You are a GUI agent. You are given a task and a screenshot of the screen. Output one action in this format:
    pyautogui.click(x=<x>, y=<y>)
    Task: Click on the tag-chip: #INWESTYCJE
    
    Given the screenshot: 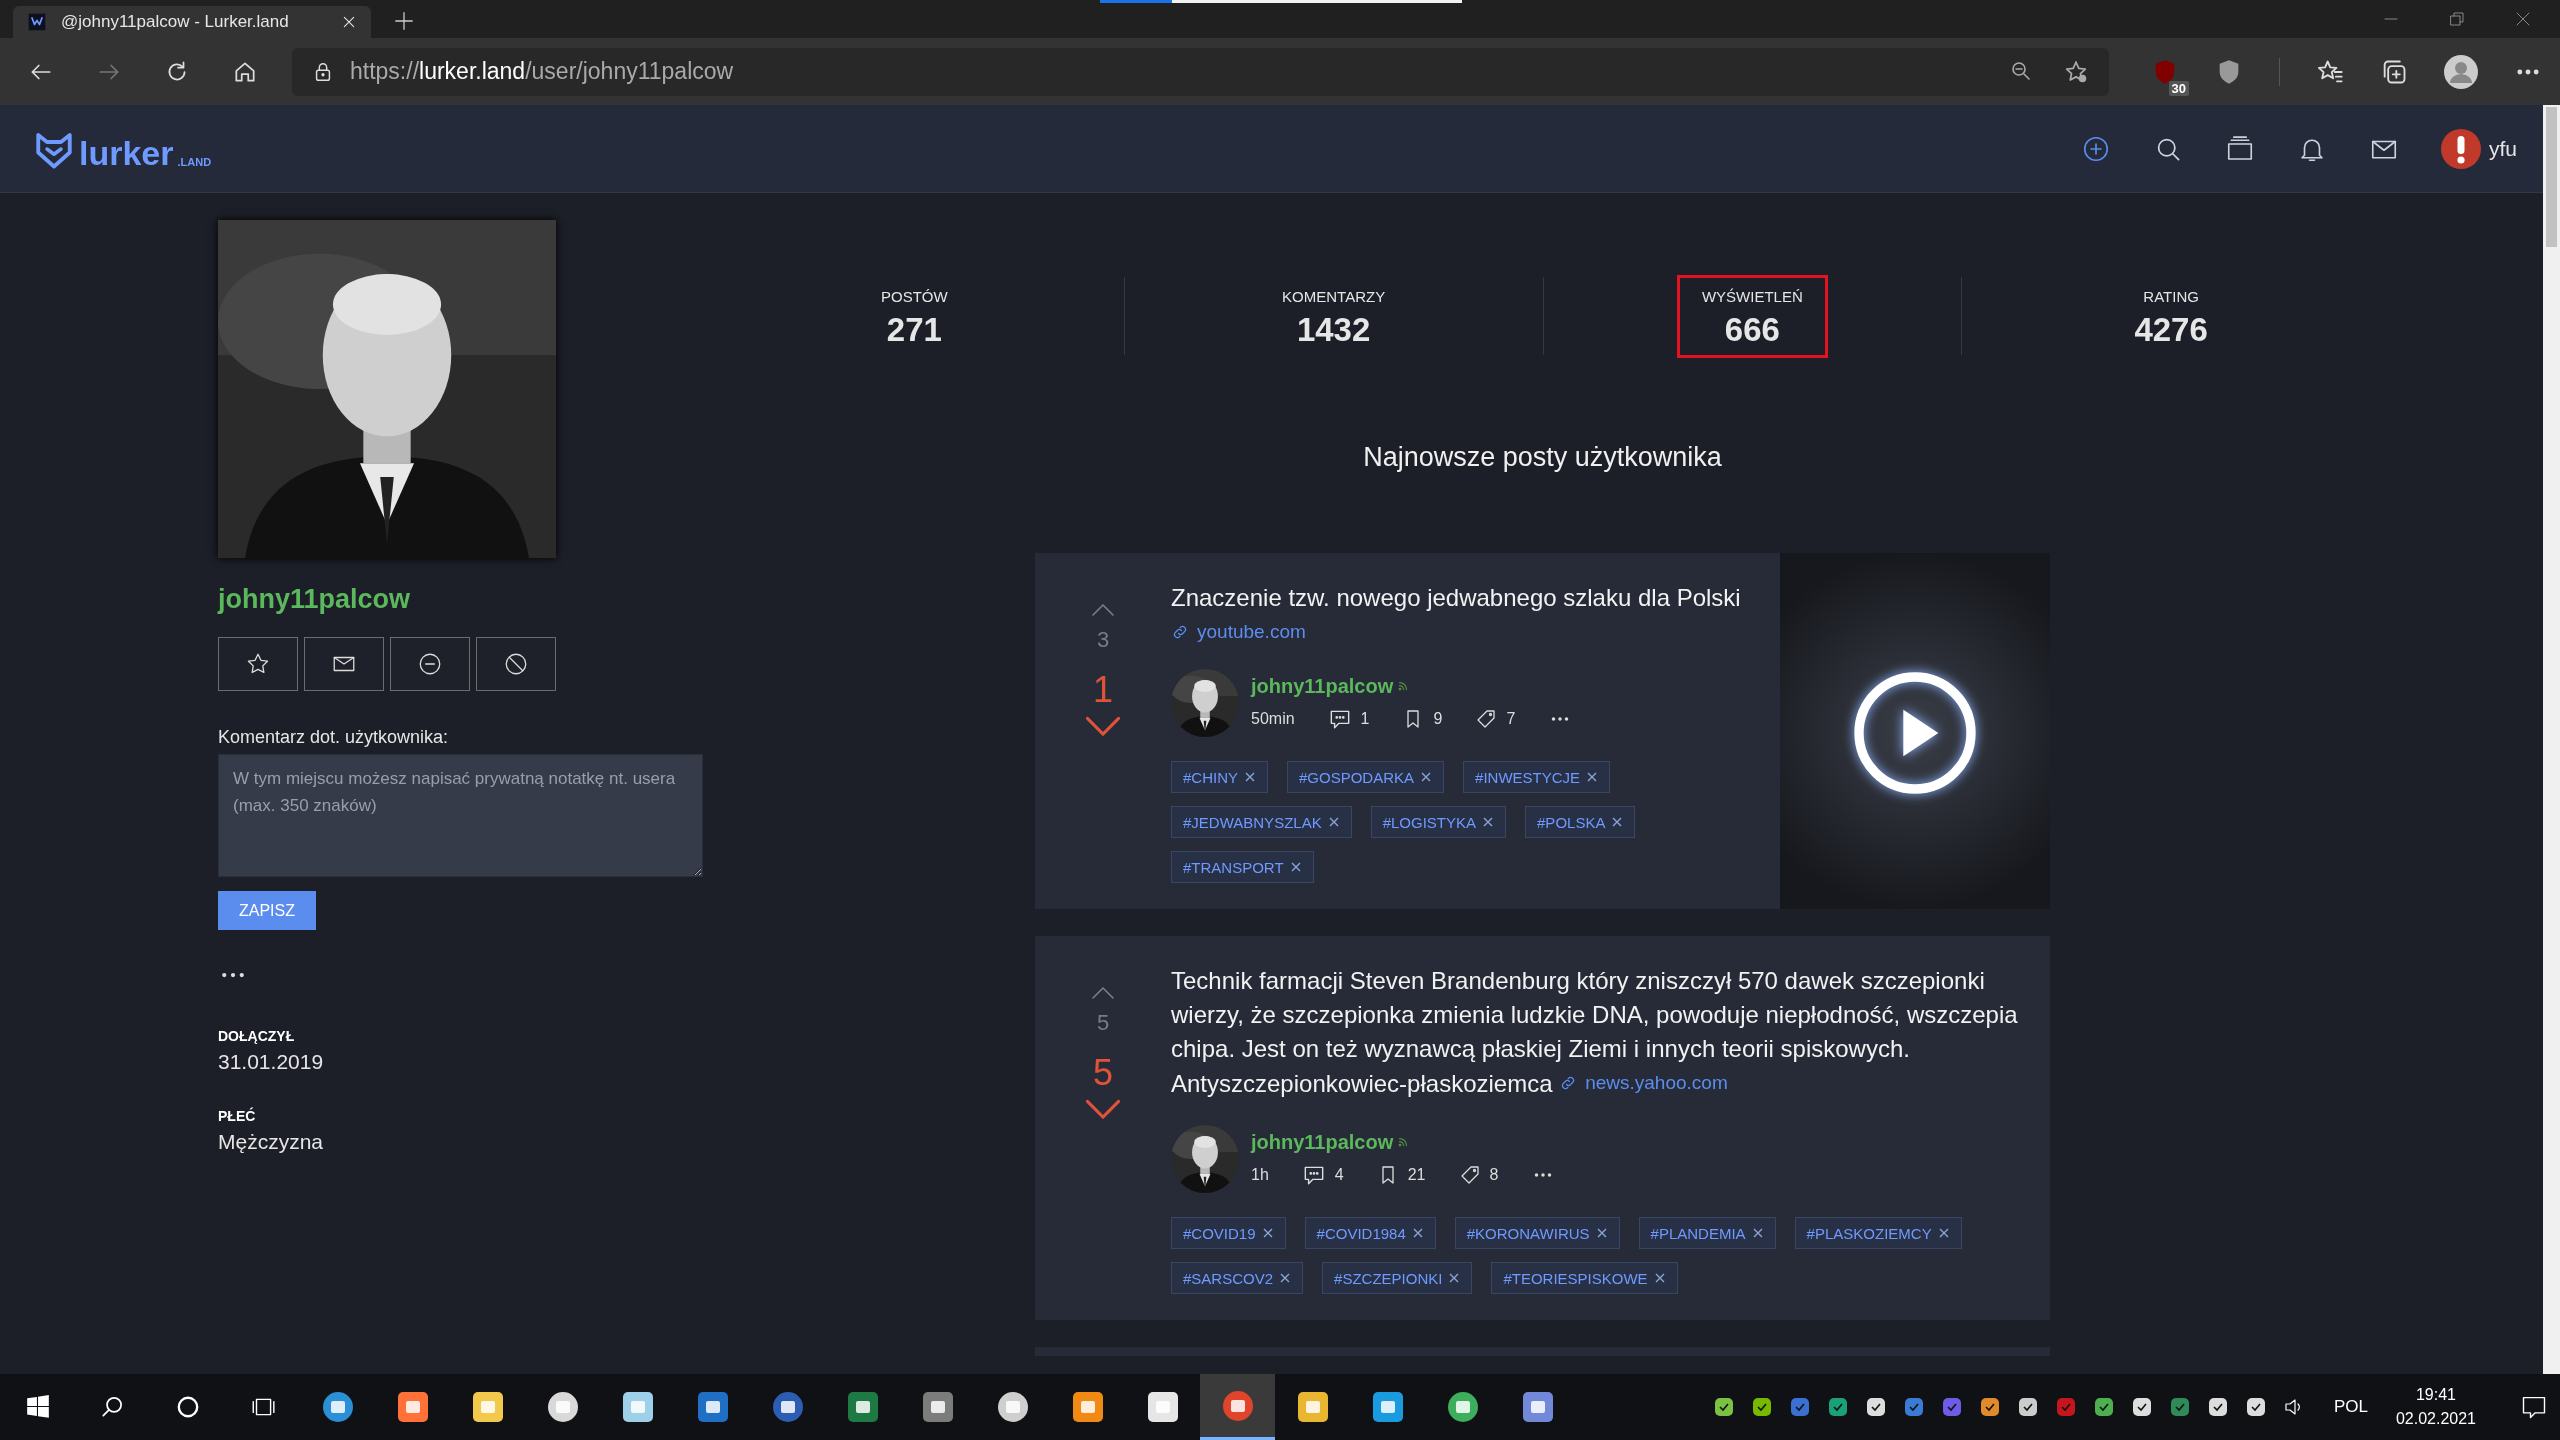 What is the action you would take?
    pyautogui.click(x=1537, y=777)
    